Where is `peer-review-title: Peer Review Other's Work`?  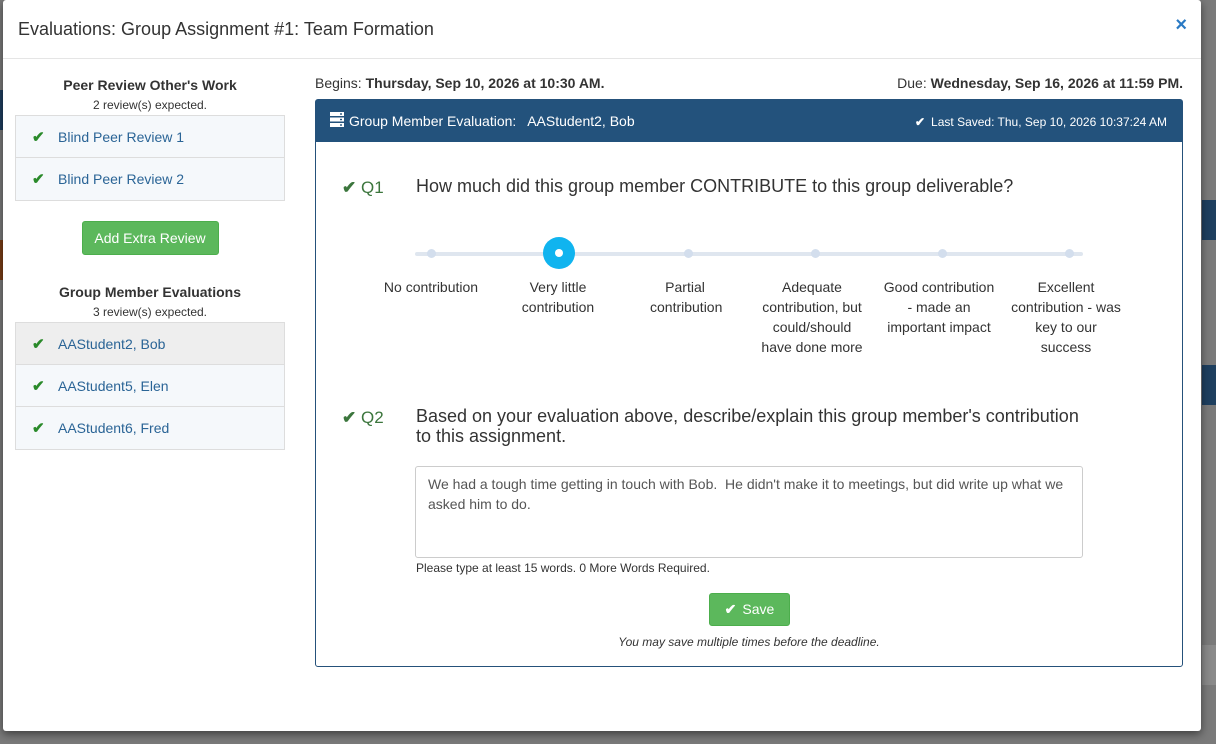
peer-review-title: Peer Review Other's Work is located at coordinates (150, 85).